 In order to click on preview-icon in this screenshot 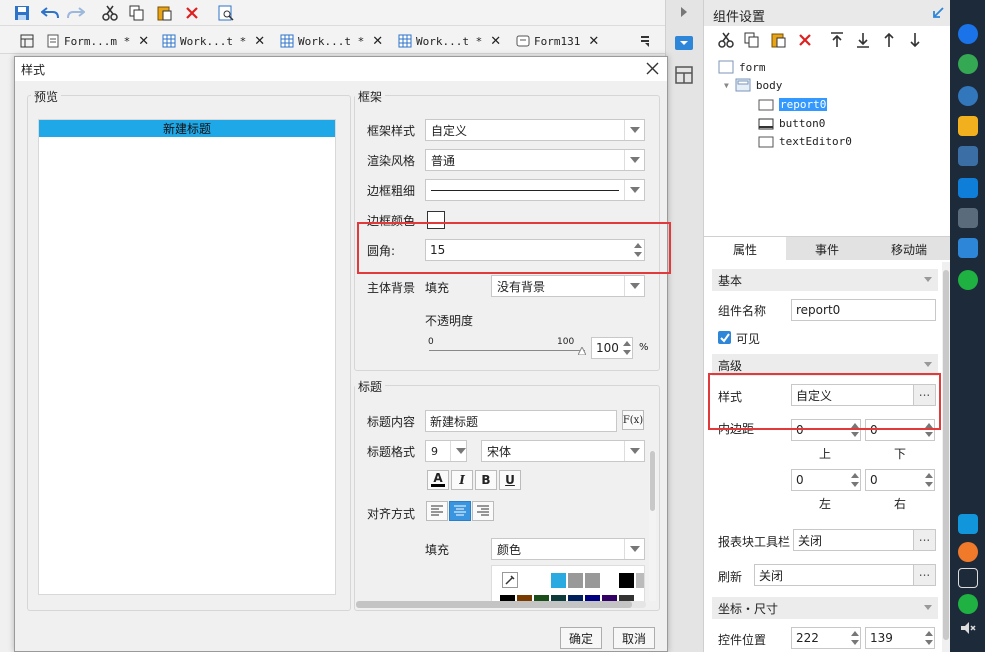, I will do `click(226, 13)`.